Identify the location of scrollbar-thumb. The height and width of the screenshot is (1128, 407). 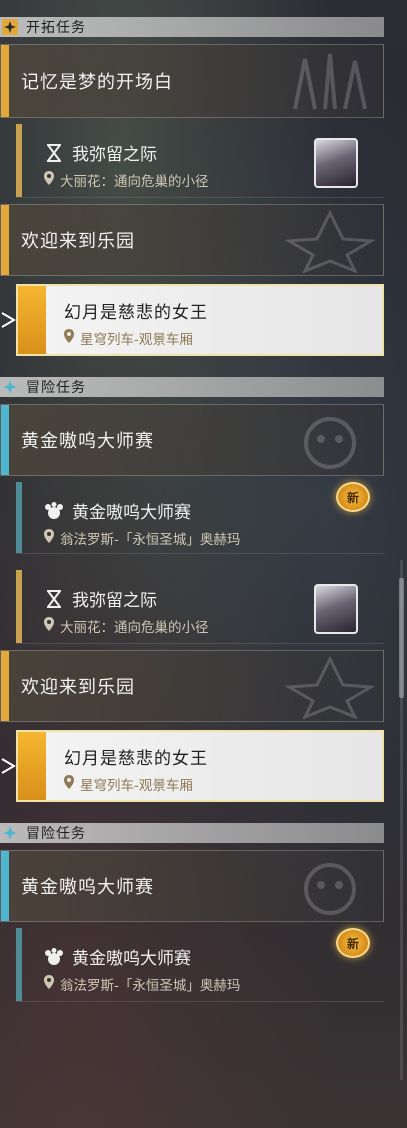
(401, 638).